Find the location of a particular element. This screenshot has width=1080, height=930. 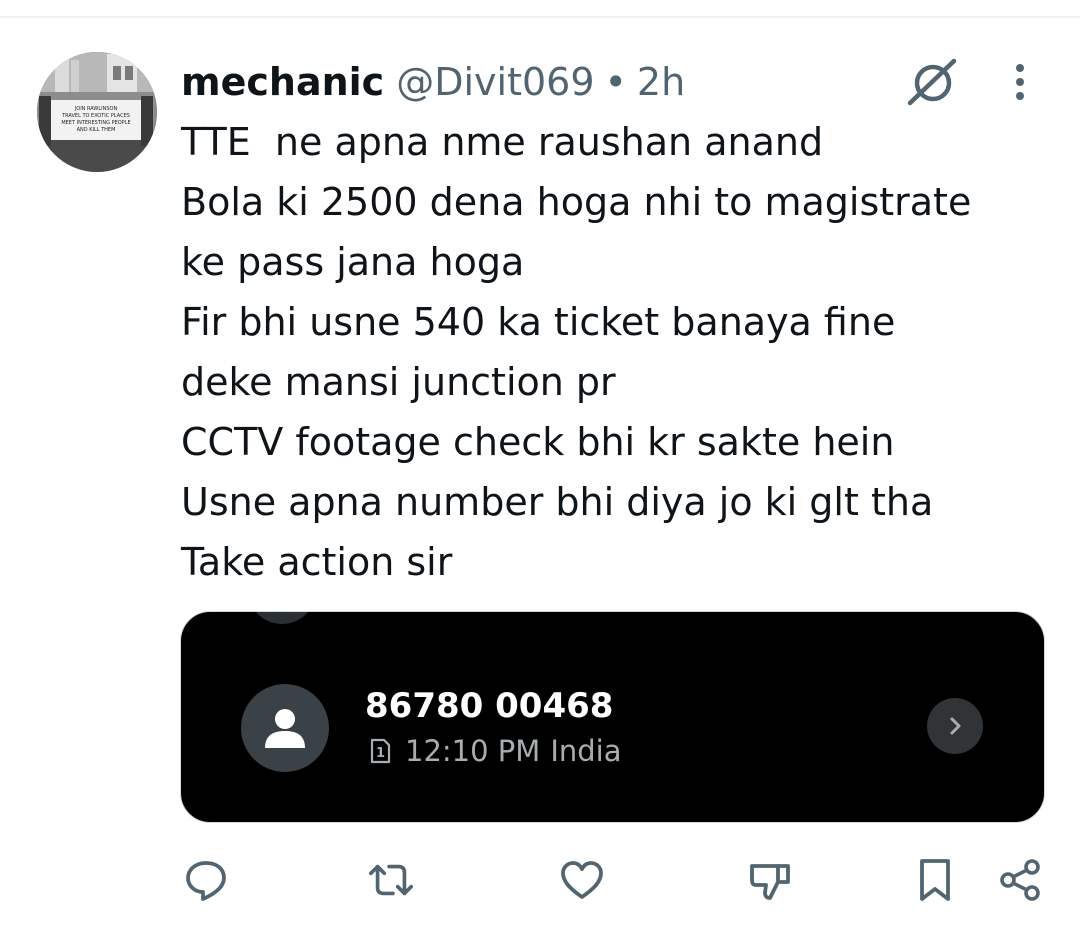

banner-line-3: MEET INTERESTING PEOPLE is located at coordinates (95, 123).